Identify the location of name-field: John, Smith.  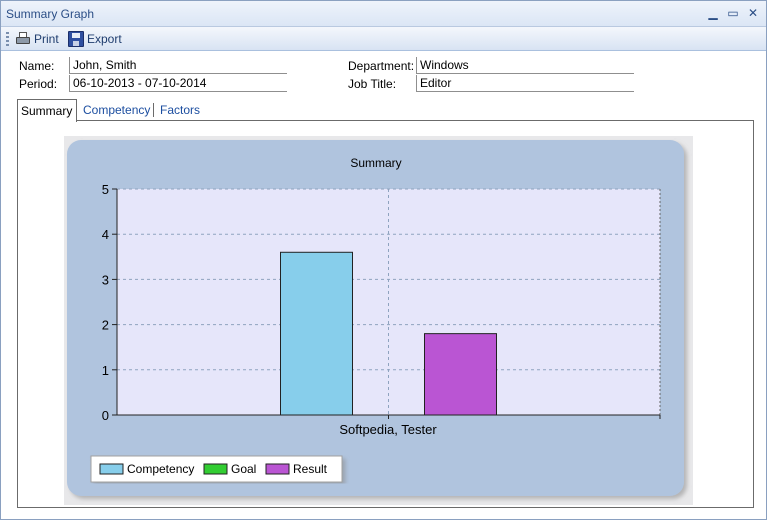
(178, 65).